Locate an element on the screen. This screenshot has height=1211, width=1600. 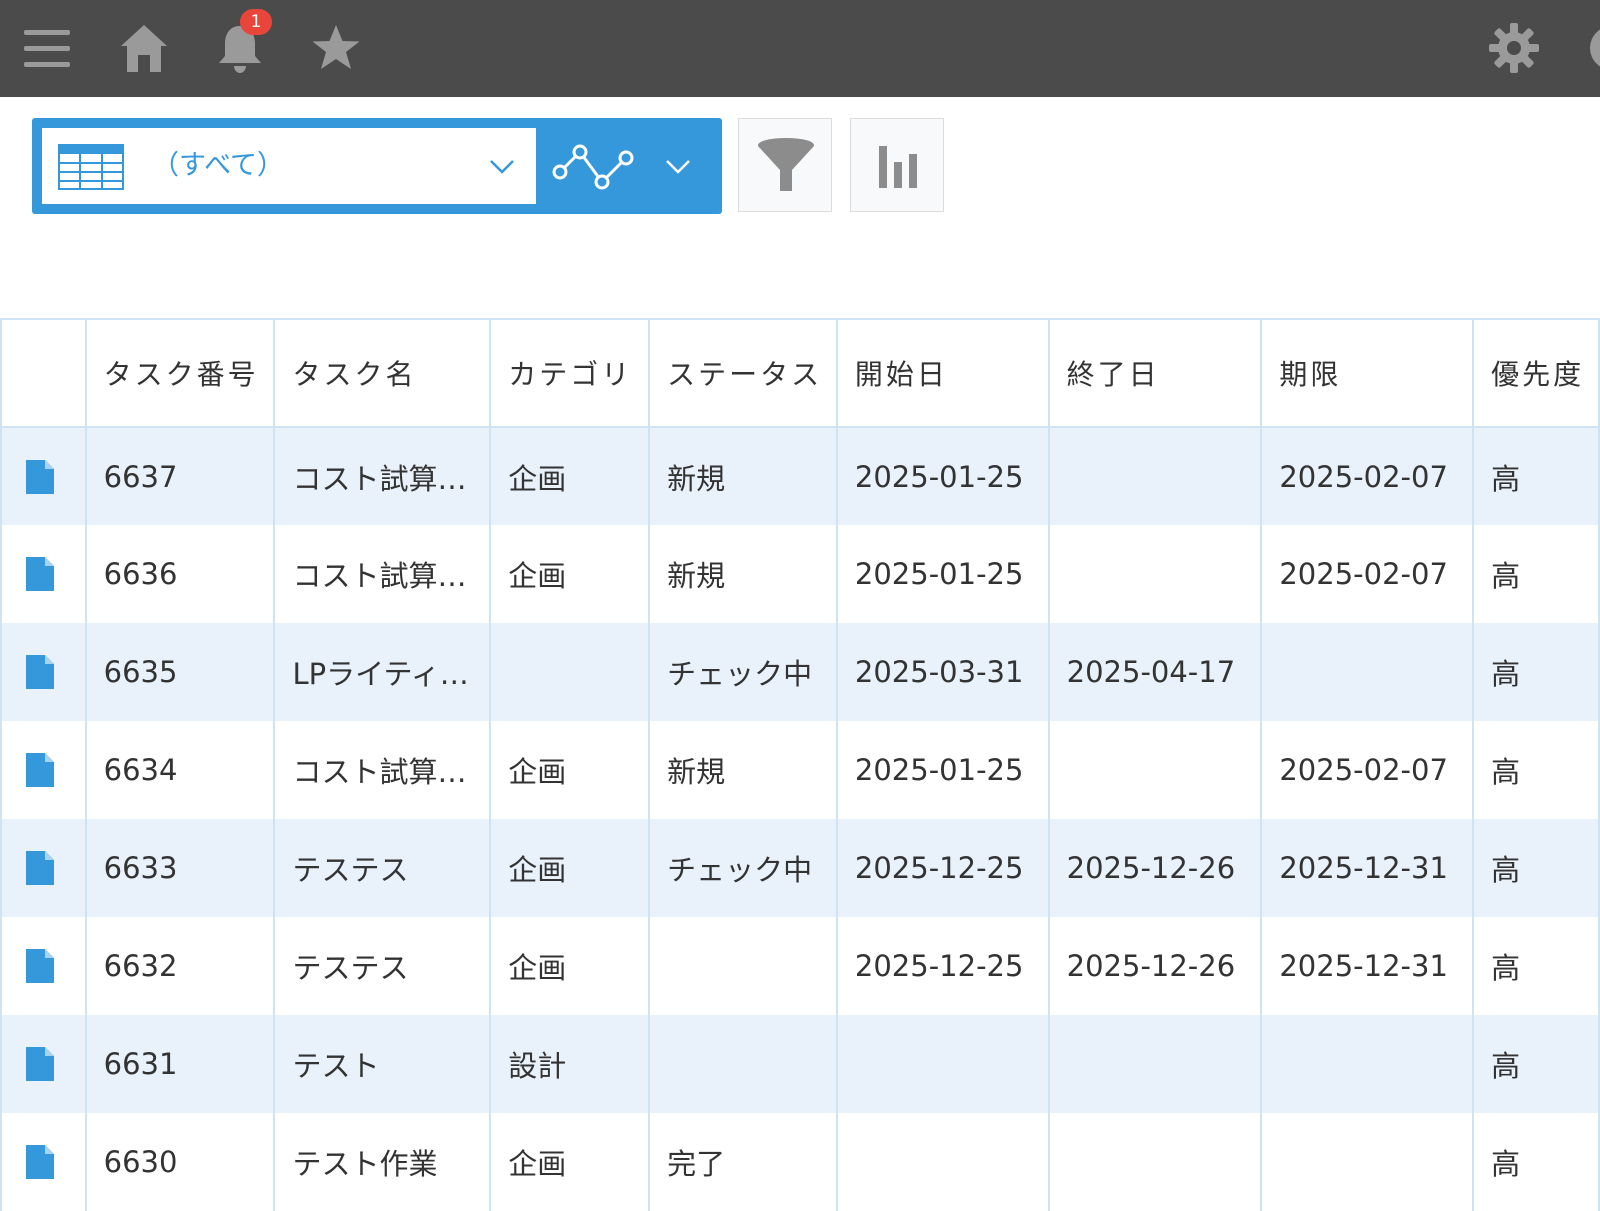
column-header: タスク番号 is located at coordinates (180, 373).